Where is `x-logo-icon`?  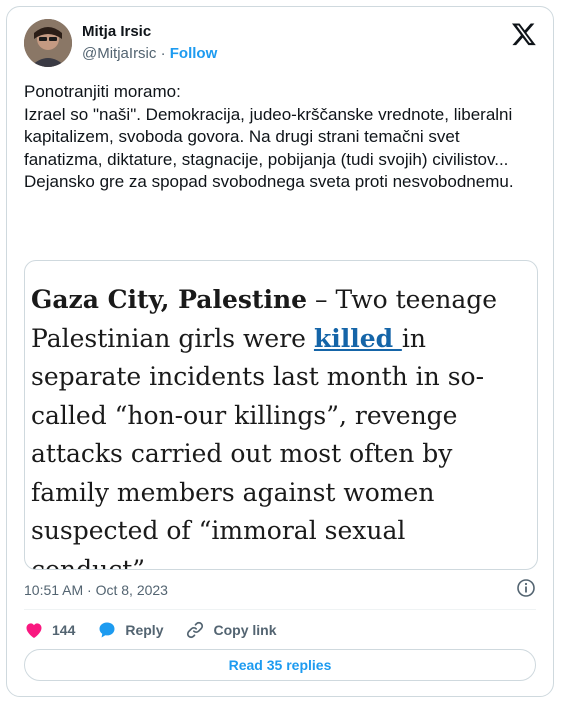 x-logo-icon is located at coordinates (524, 34).